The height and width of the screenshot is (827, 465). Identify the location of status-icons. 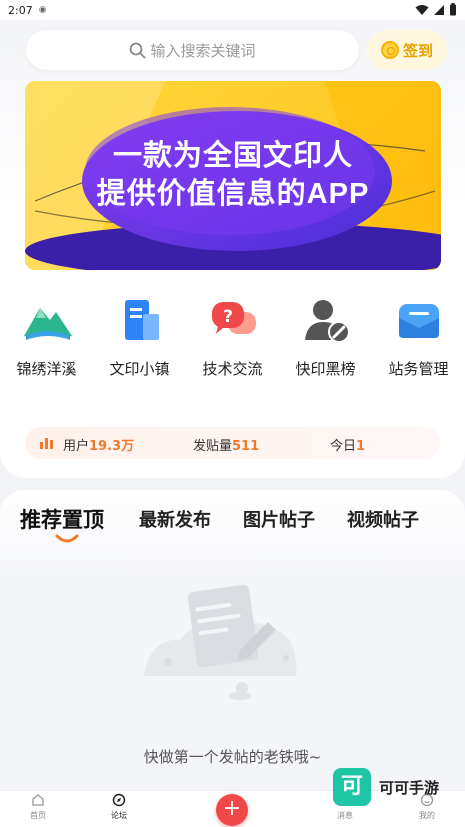
(436, 9).